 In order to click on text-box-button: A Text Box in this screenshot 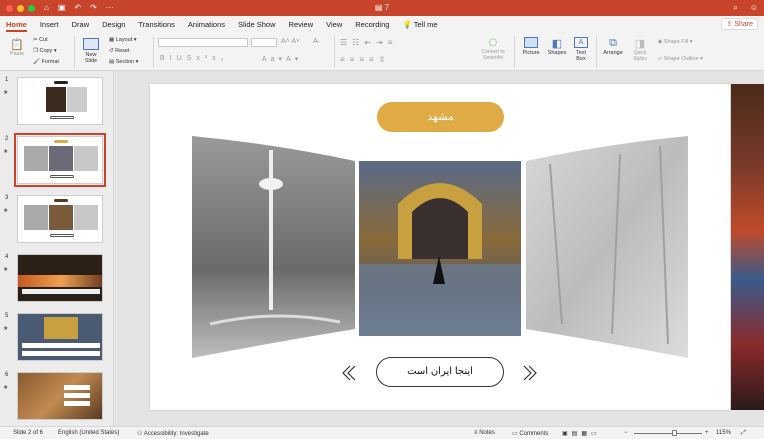, I will do `click(581, 49)`.